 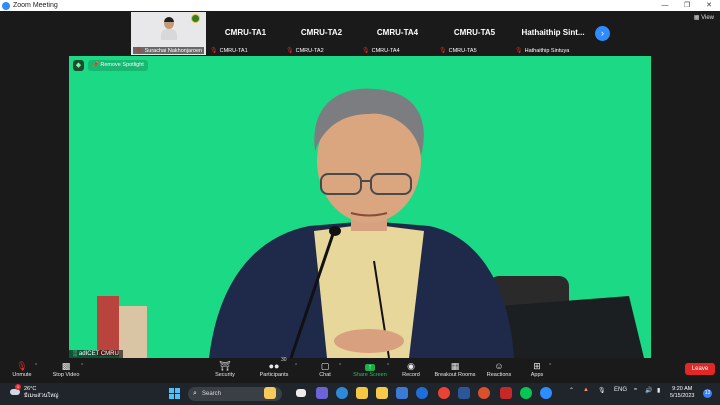 What do you see at coordinates (586, 390) in the screenshot?
I see `tray-app-icon: ▲` at bounding box center [586, 390].